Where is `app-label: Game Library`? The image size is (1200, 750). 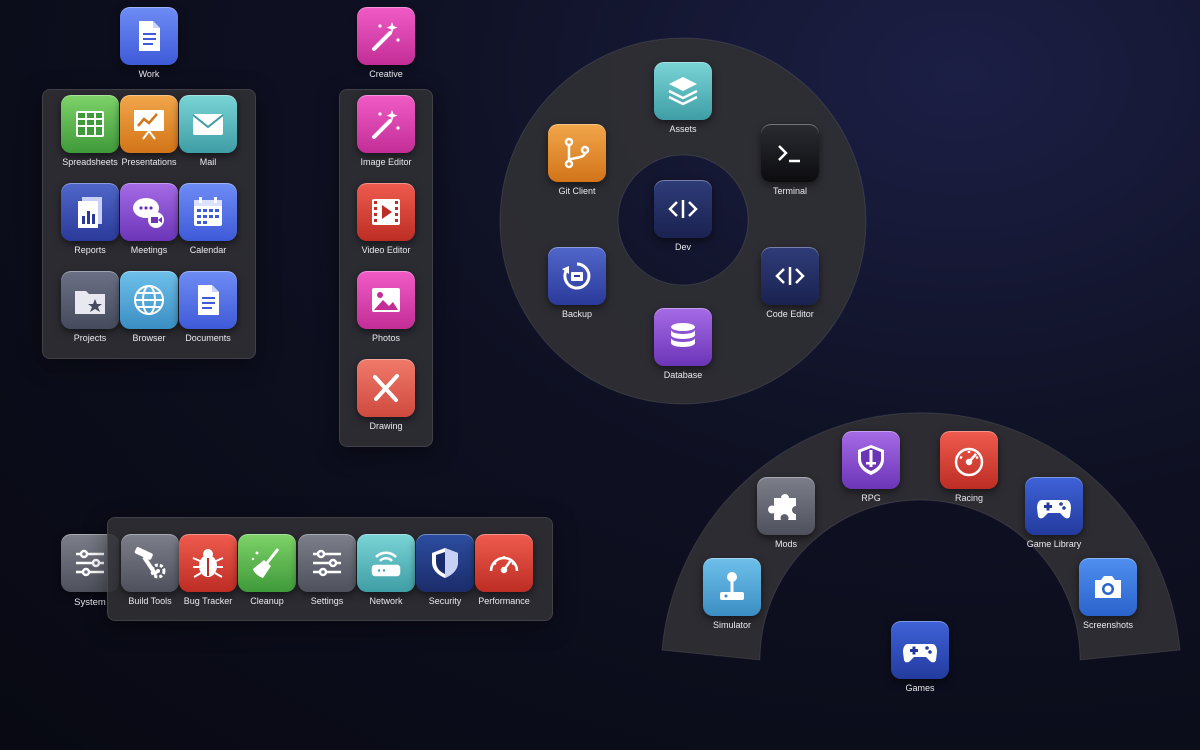 app-label: Game Library is located at coordinates (1054, 544).